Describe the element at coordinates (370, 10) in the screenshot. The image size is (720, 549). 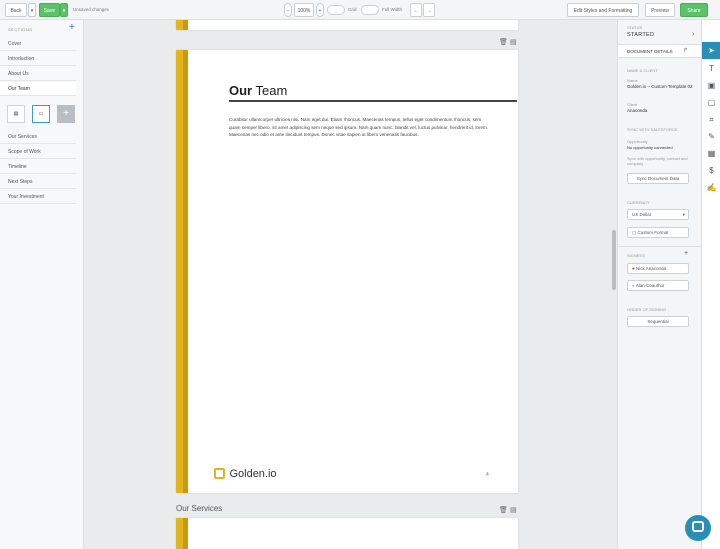
I see `full-width-toggle` at that location.